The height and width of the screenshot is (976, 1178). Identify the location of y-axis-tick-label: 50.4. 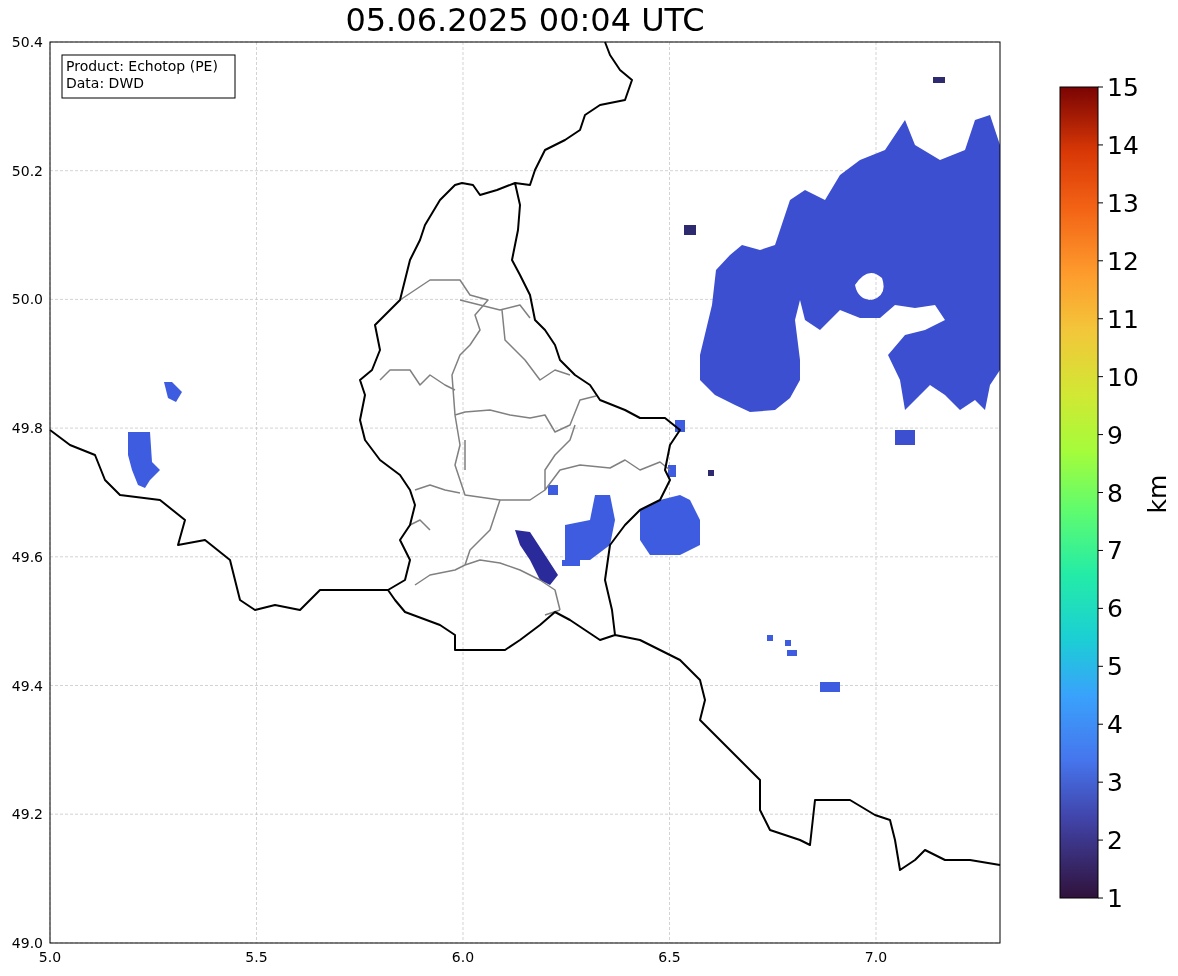
(27, 42).